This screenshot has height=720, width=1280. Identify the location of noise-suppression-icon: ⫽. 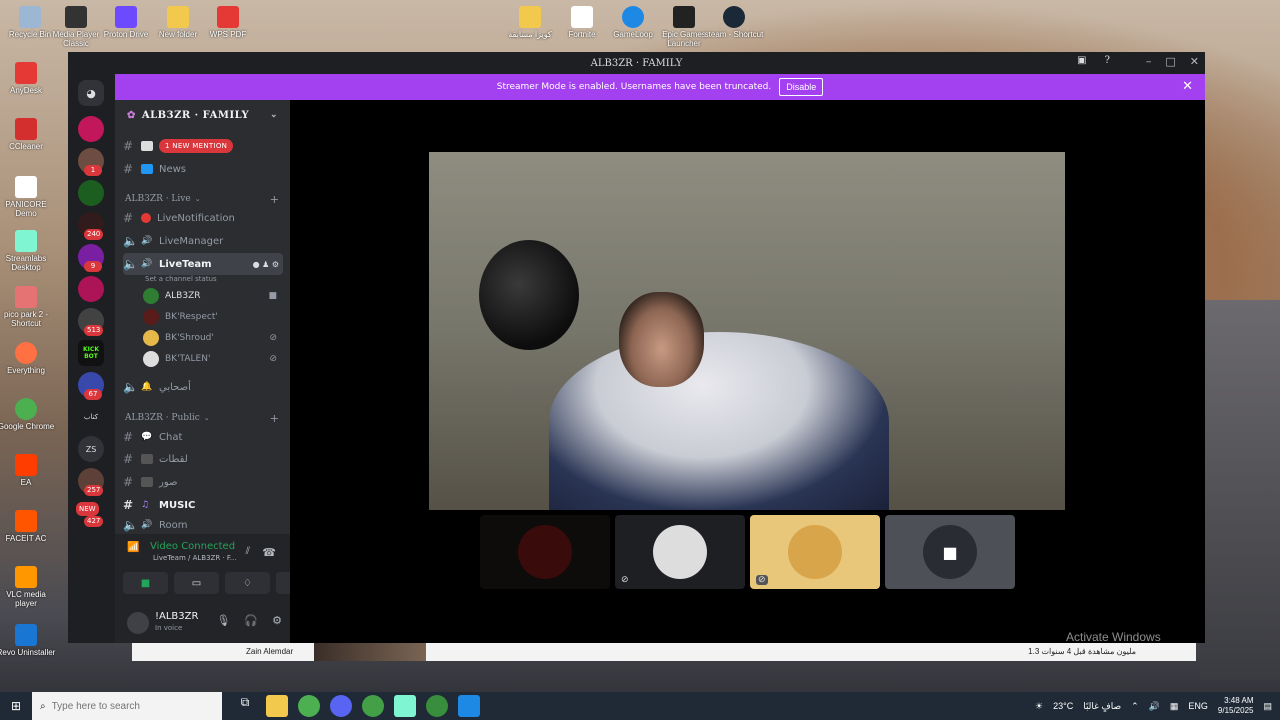
(248, 551).